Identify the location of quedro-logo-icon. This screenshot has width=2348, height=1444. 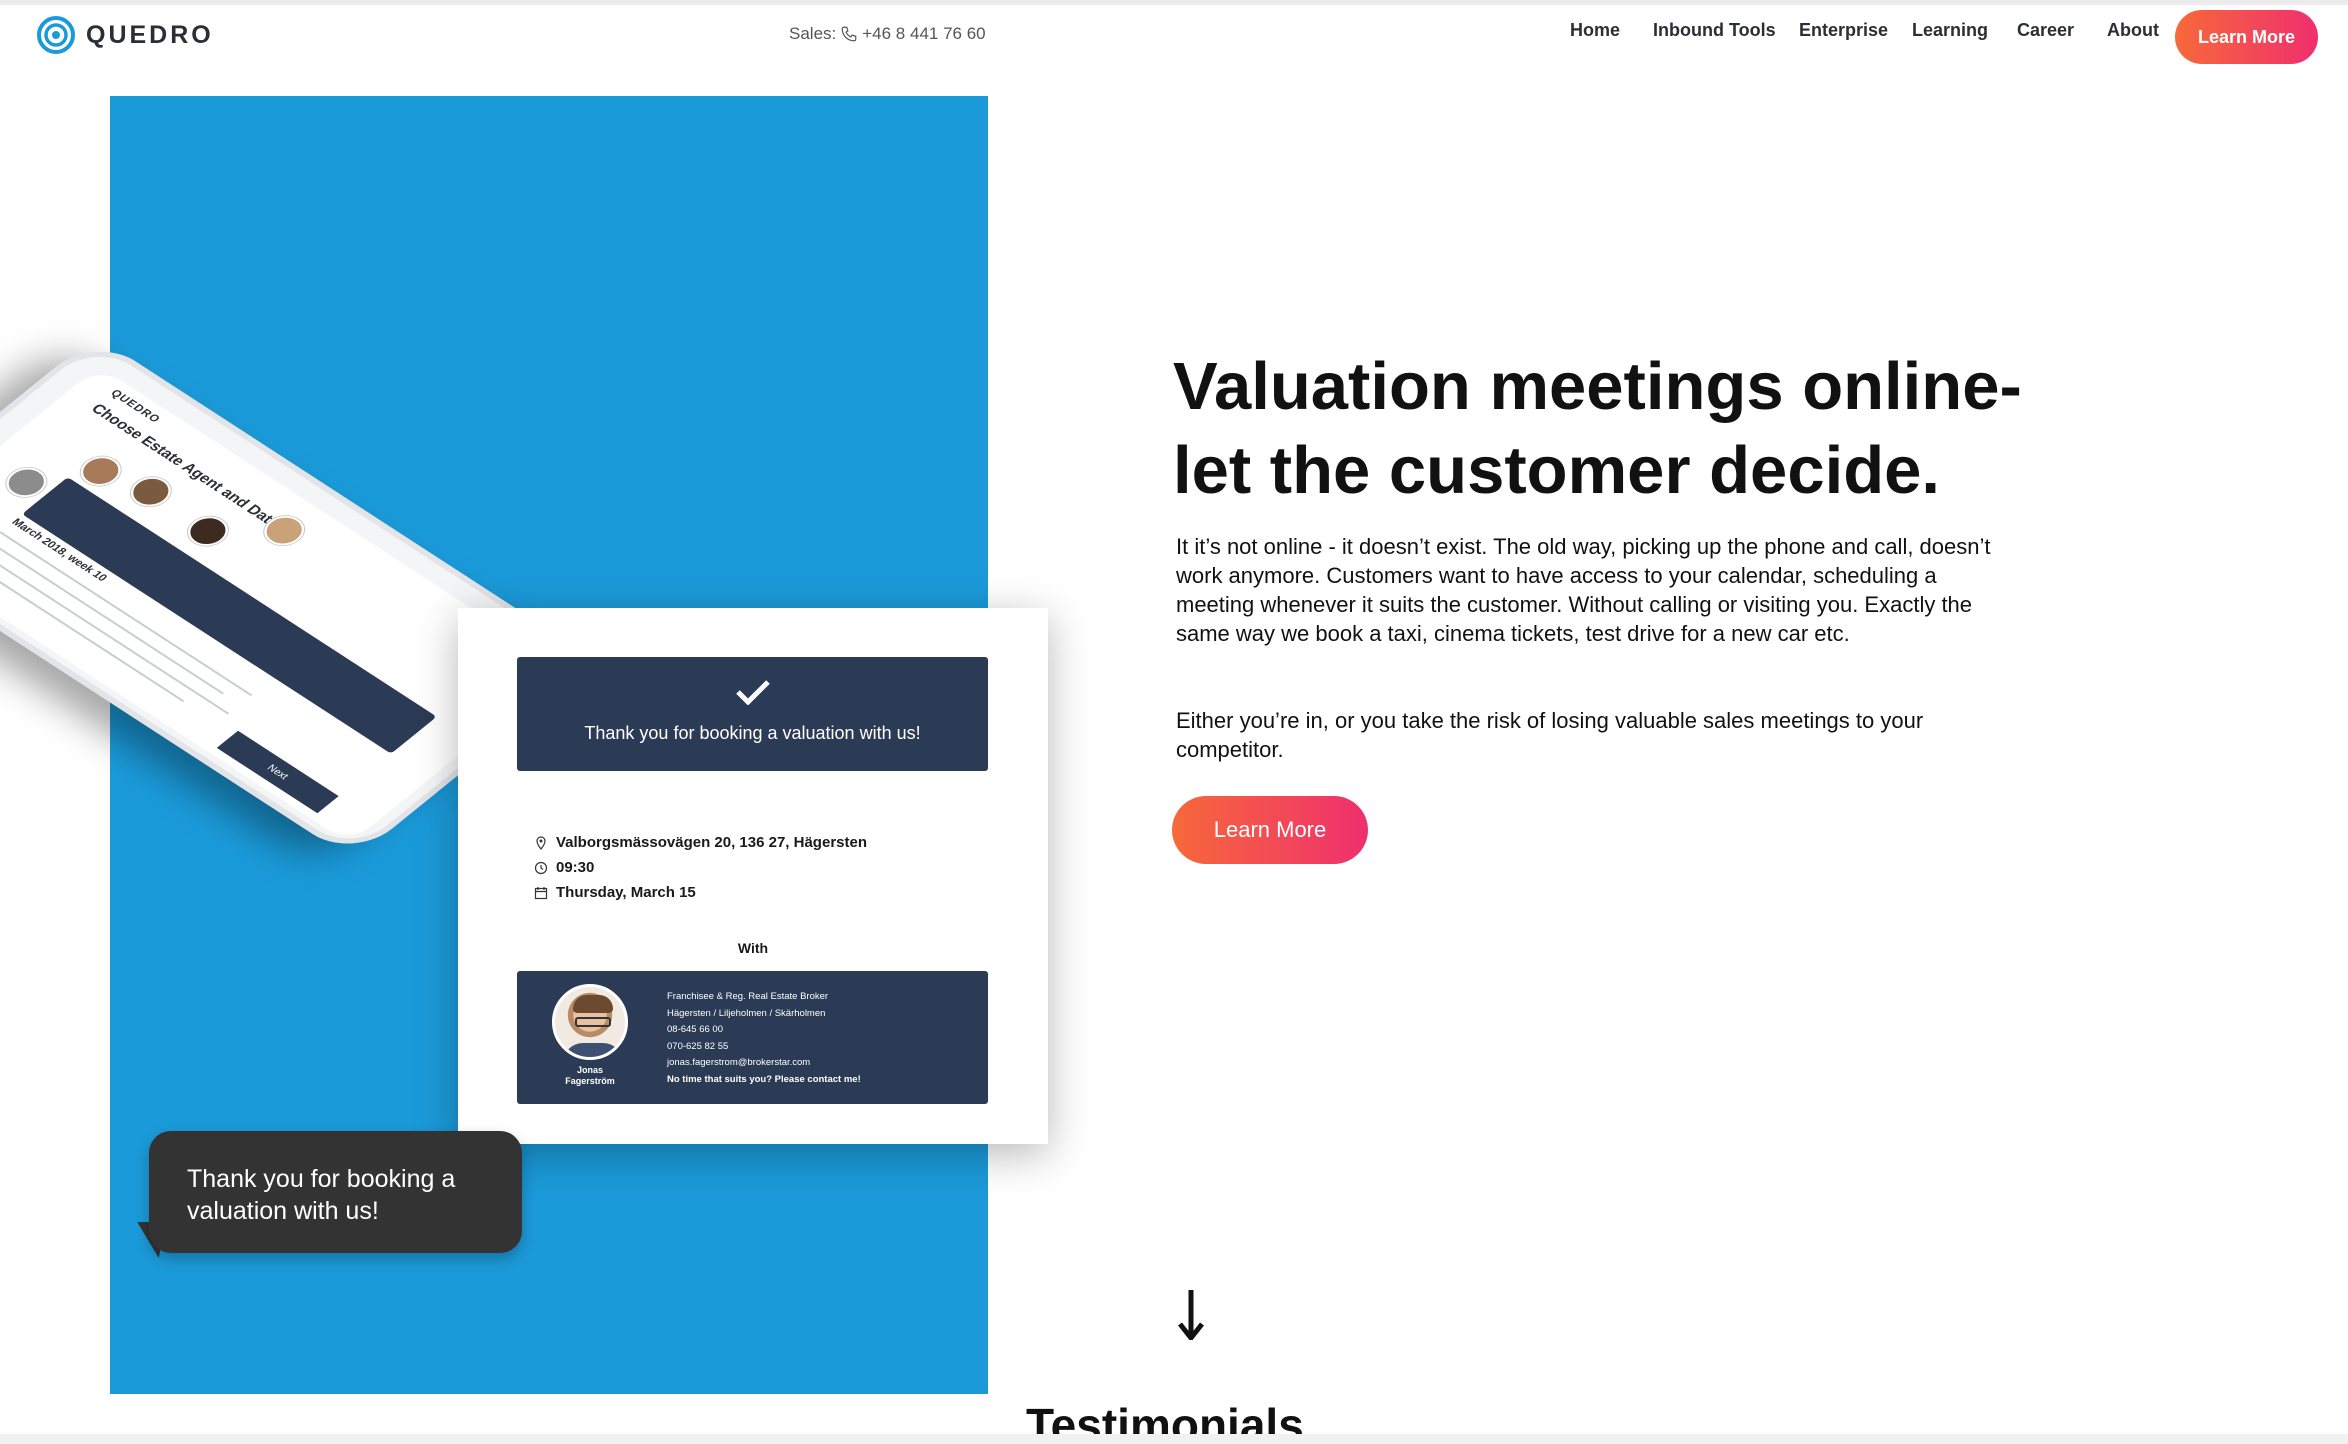
(56, 35).